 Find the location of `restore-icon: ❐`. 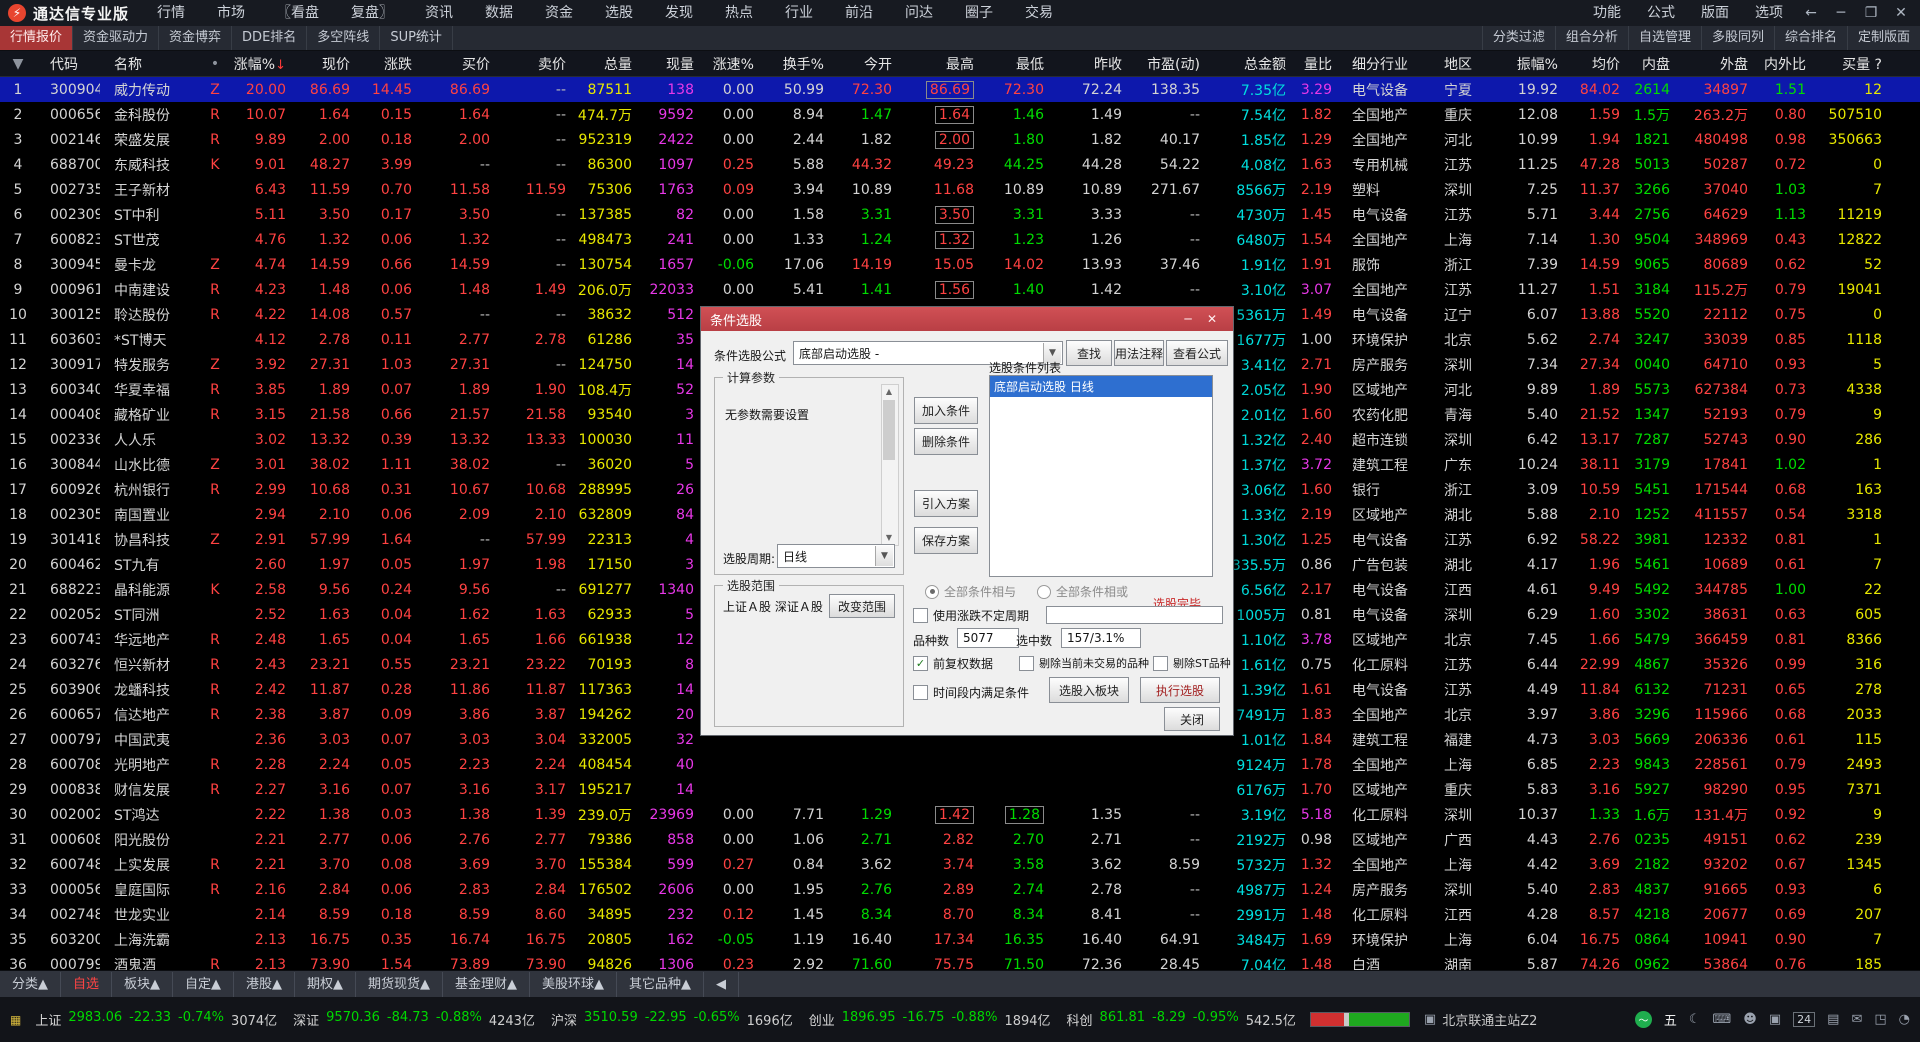

restore-icon: ❐ is located at coordinates (1871, 13).